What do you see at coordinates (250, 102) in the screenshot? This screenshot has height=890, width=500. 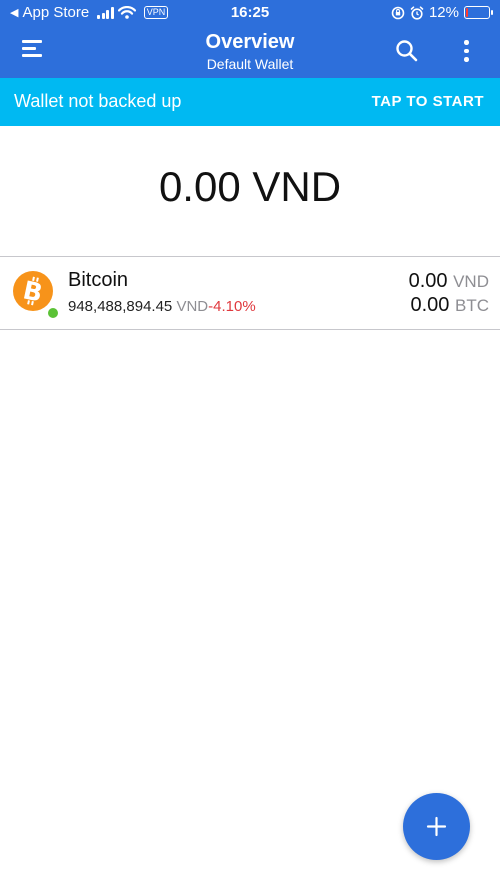 I see `backup-banner: Wallet not backed up TAP TO START` at bounding box center [250, 102].